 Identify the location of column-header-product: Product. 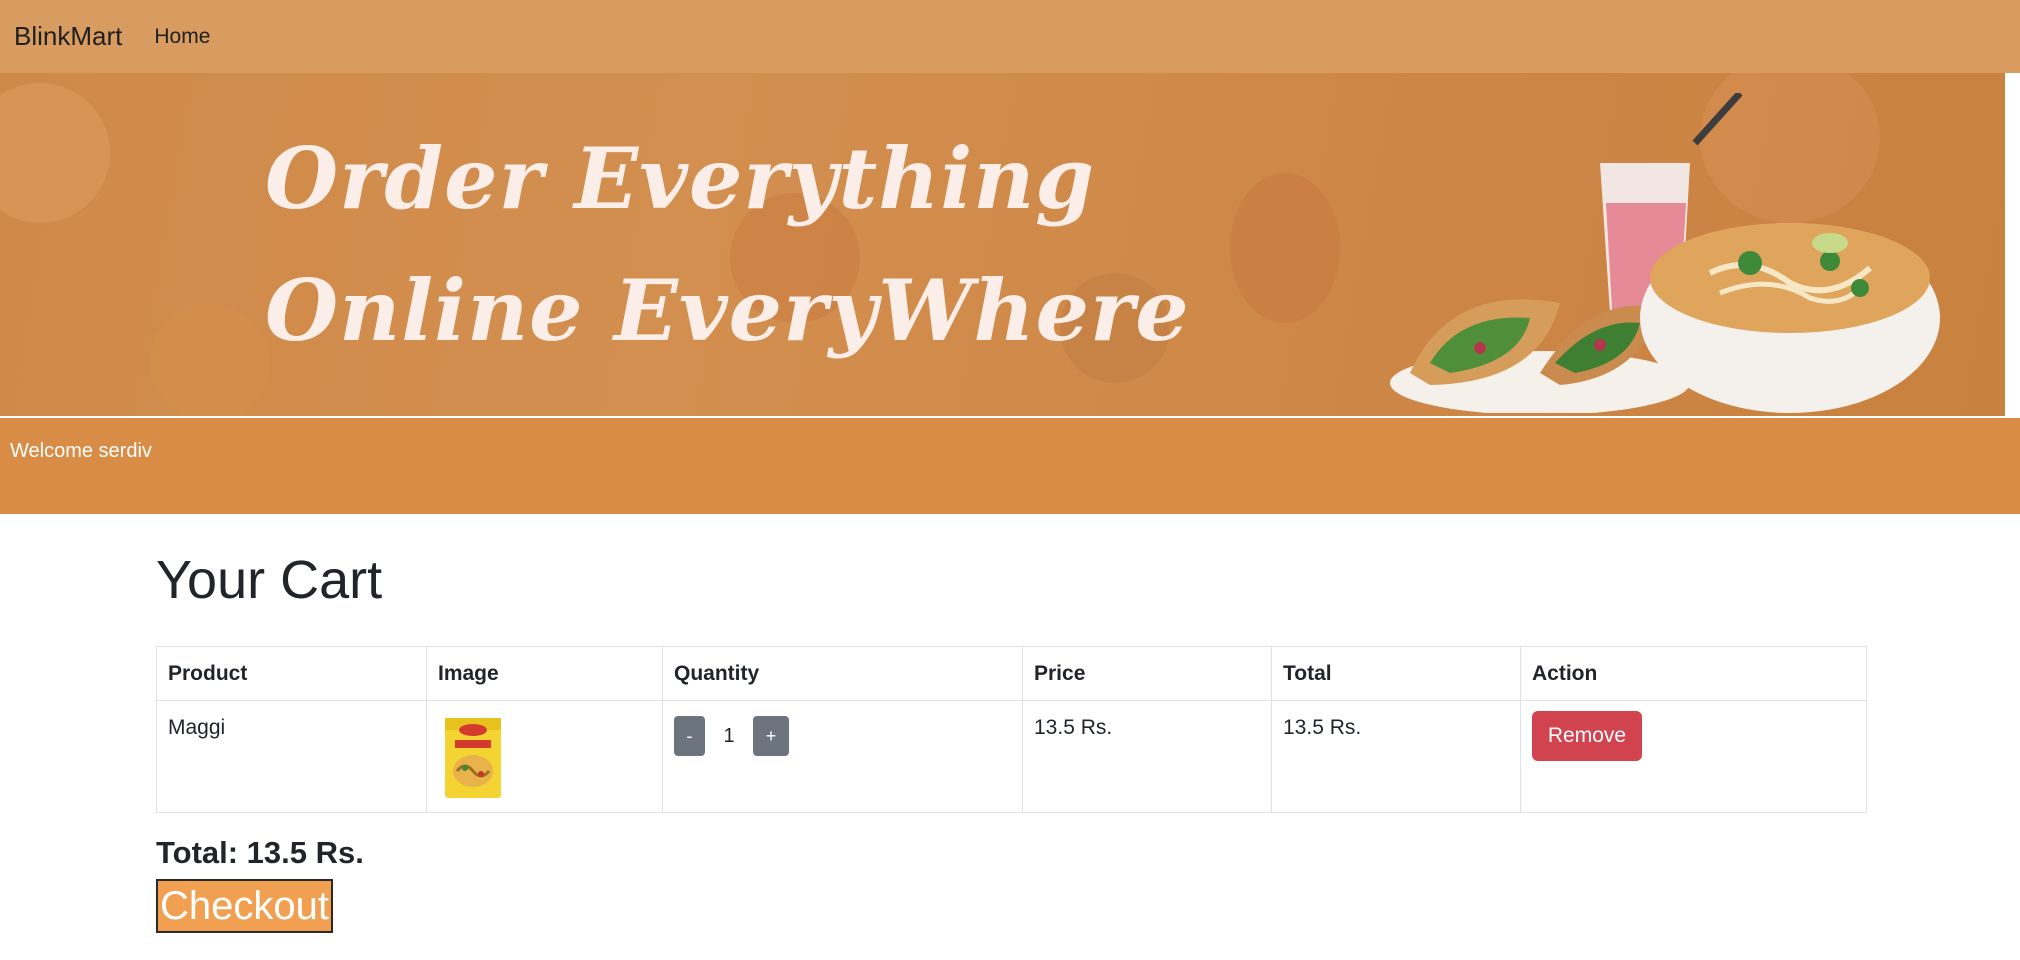
(291, 673).